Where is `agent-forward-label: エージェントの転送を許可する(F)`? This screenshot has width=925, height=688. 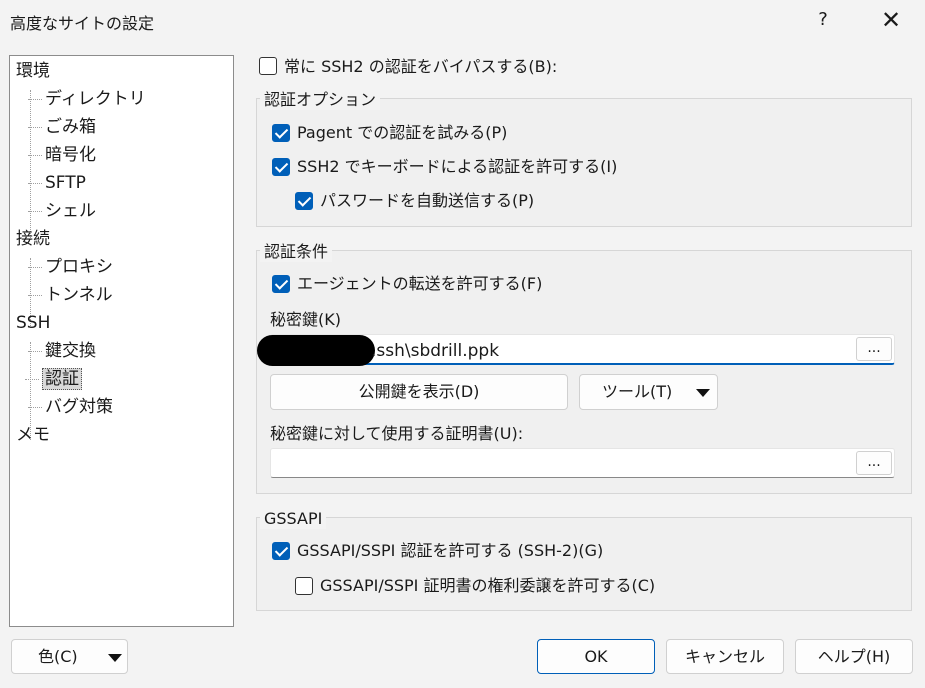 agent-forward-label: エージェントの転送を許可する(F) is located at coordinates (420, 283).